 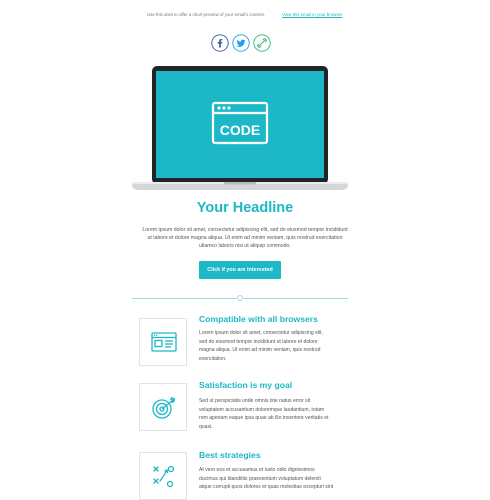 I want to click on social-icons, so click(x=241, y=44).